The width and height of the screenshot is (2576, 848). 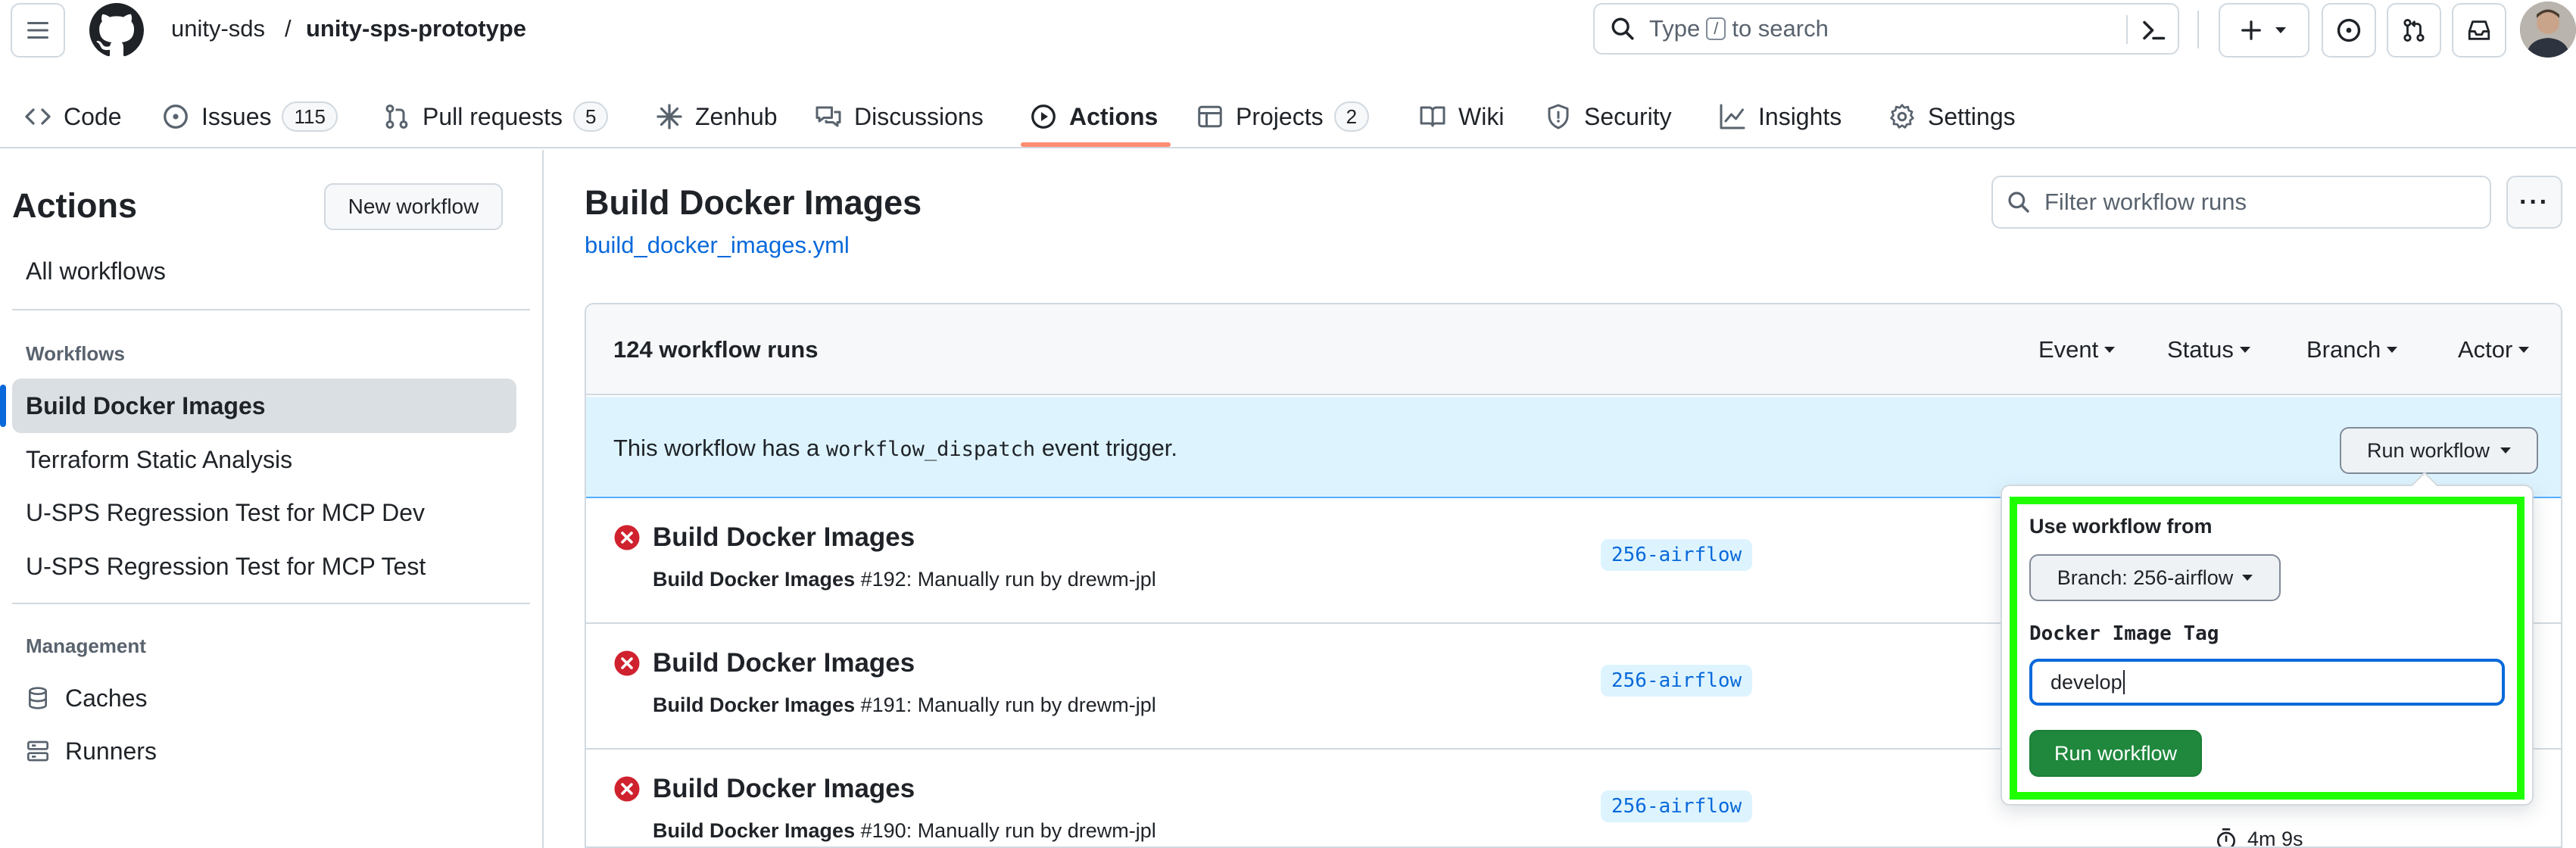 What do you see at coordinates (106, 698) in the screenshot?
I see `sidebar-item-label: Caches` at bounding box center [106, 698].